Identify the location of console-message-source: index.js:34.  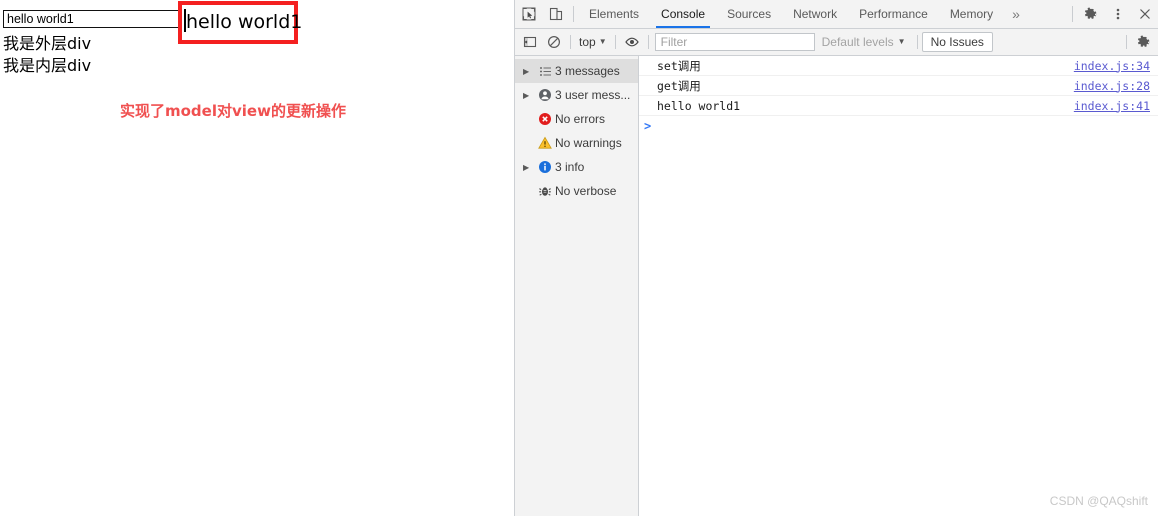
(1112, 66).